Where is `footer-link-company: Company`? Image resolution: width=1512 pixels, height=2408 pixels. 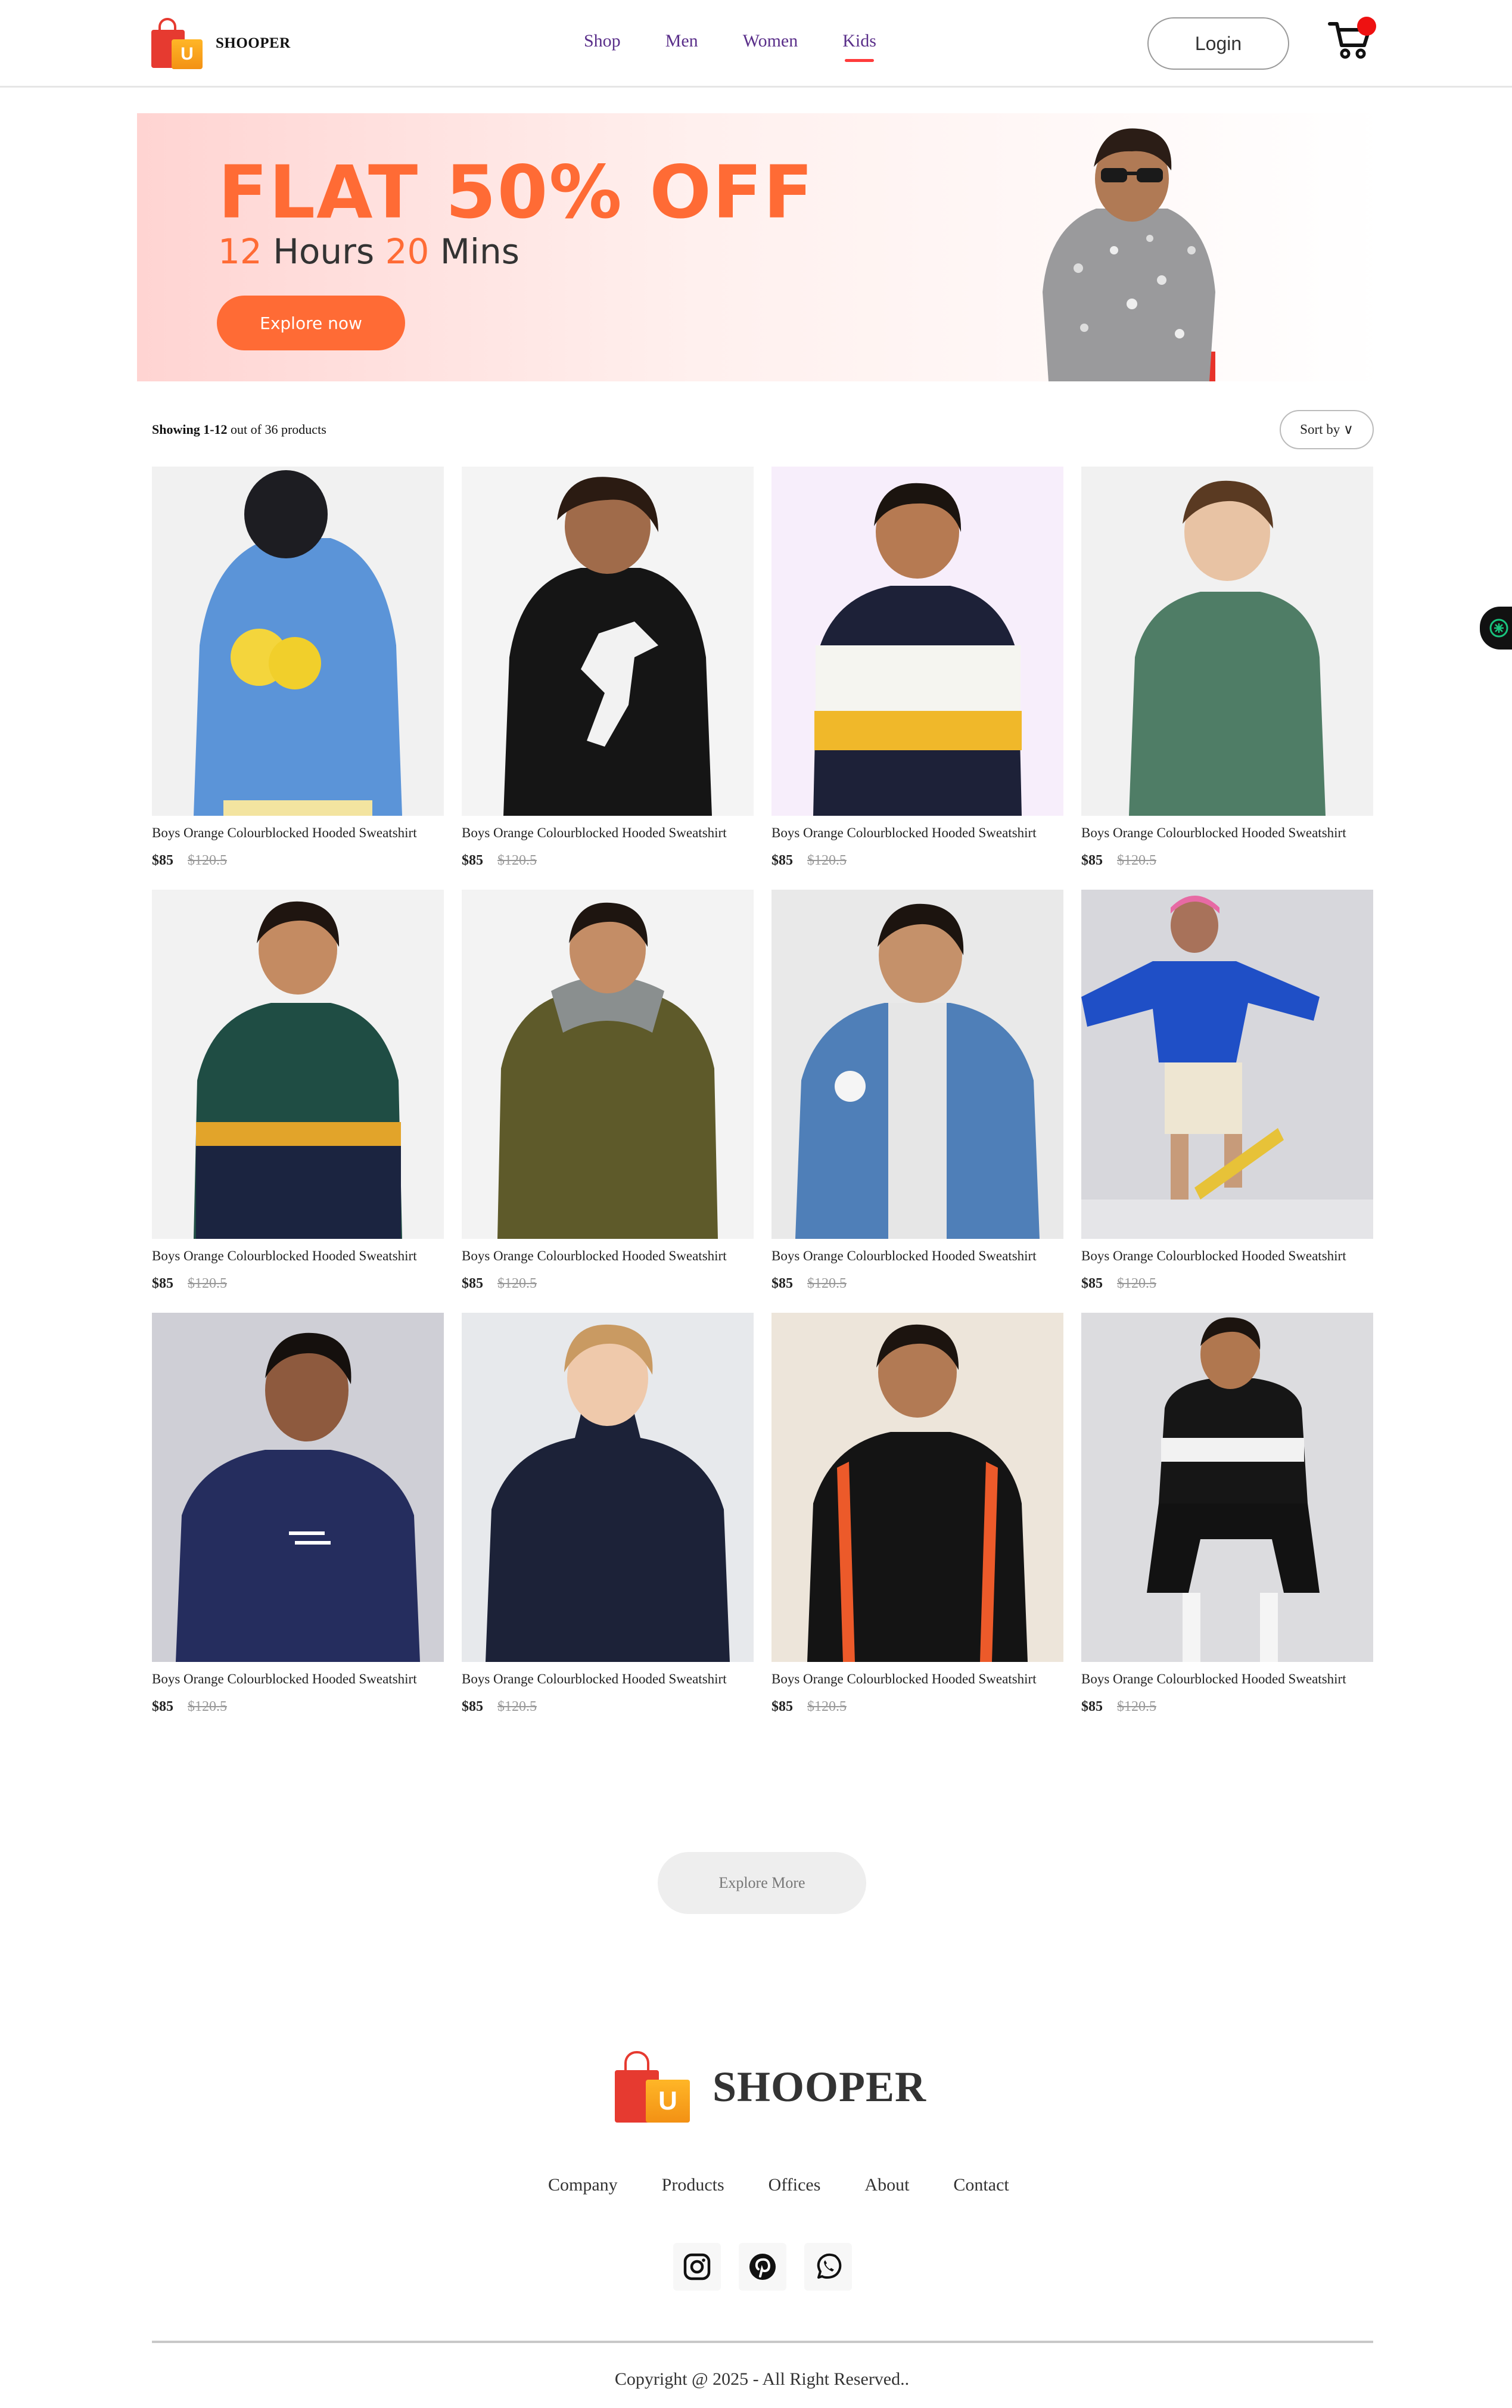 footer-link-company: Company is located at coordinates (583, 2185).